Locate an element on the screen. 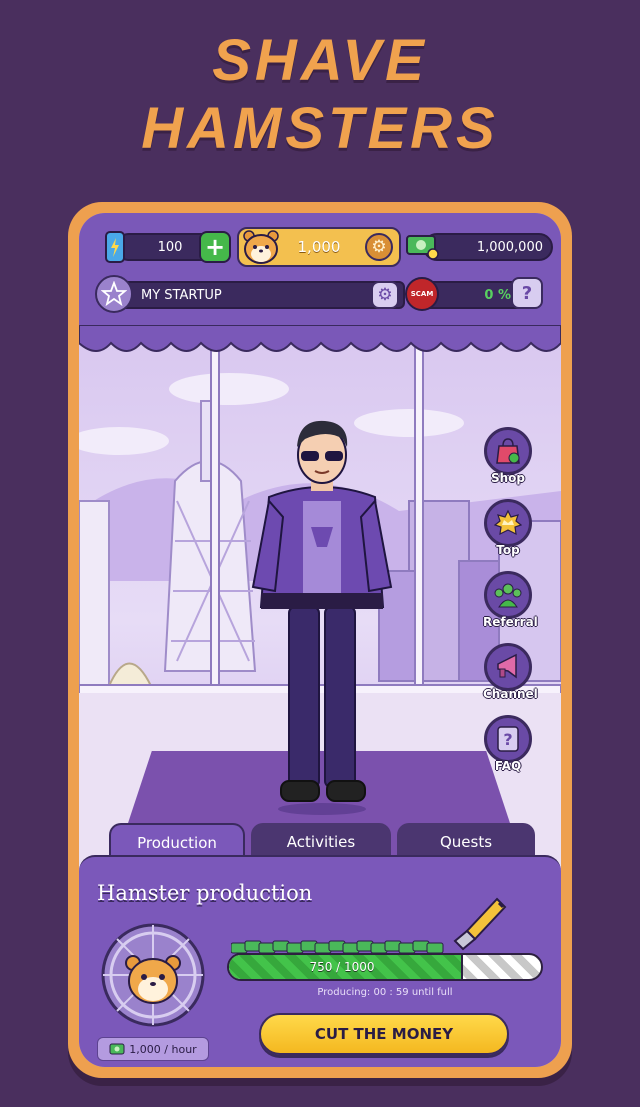 The width and height of the screenshot is (640, 1107). channel-button: Channel is located at coordinates (510, 672).